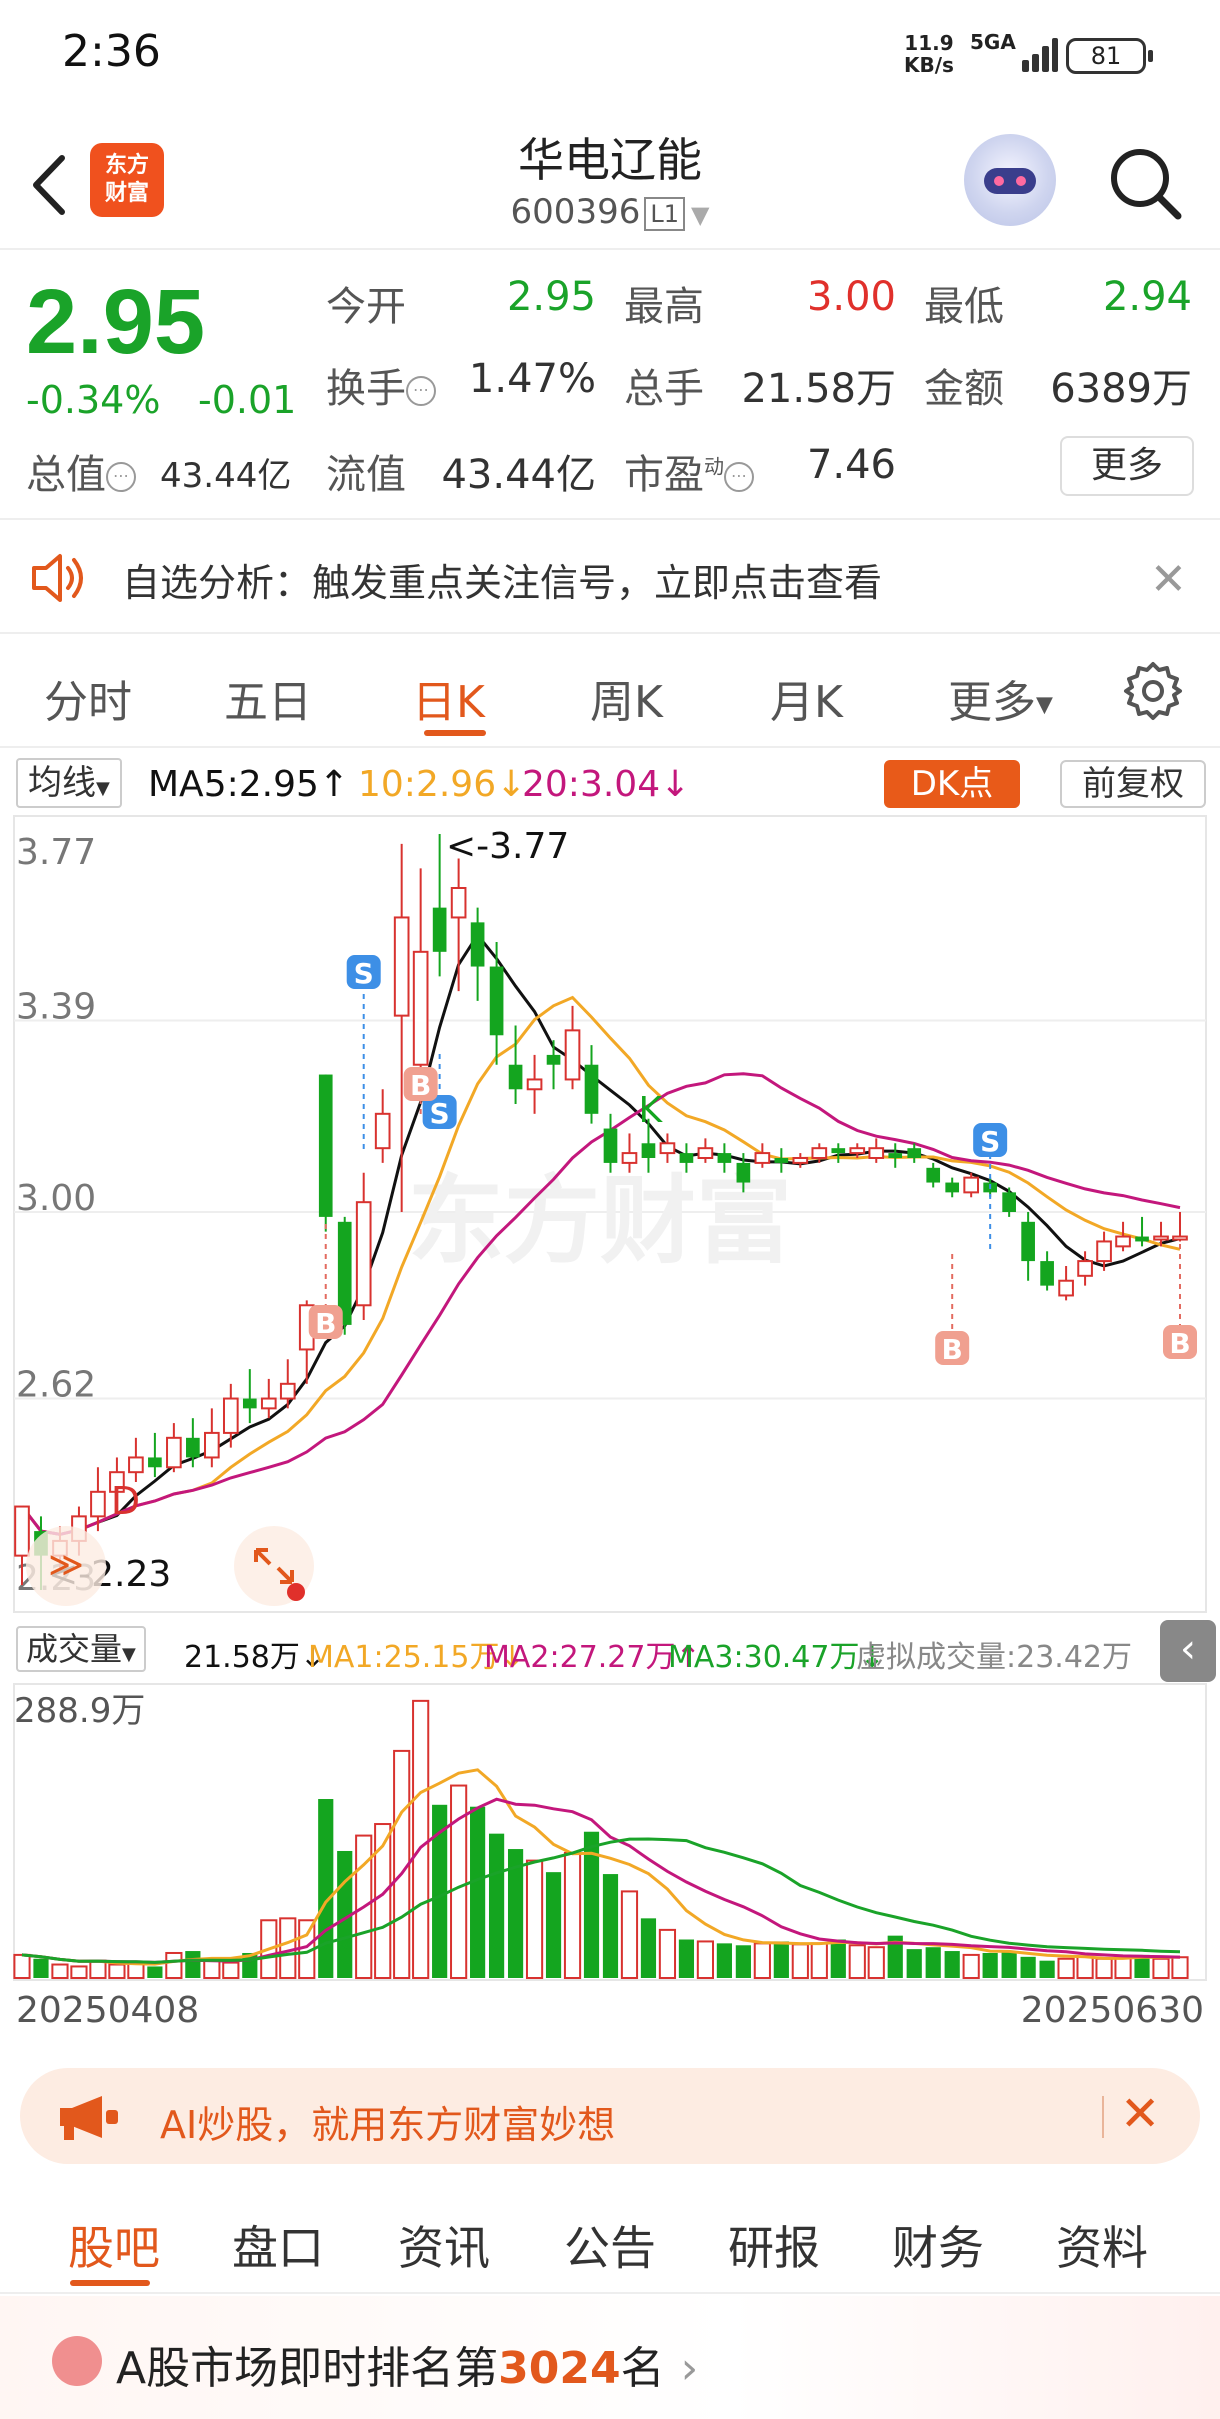 The image size is (1220, 2419). I want to click on tab-more: 更多▼, so click(1000, 698).